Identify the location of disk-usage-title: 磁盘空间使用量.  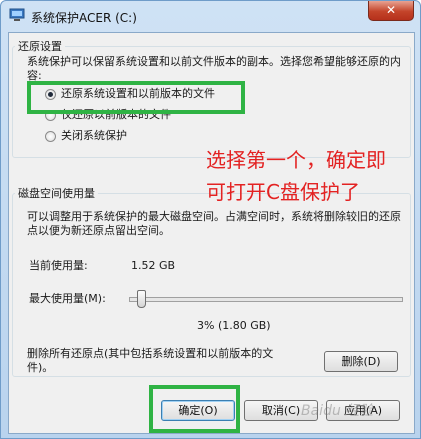
(56, 193).